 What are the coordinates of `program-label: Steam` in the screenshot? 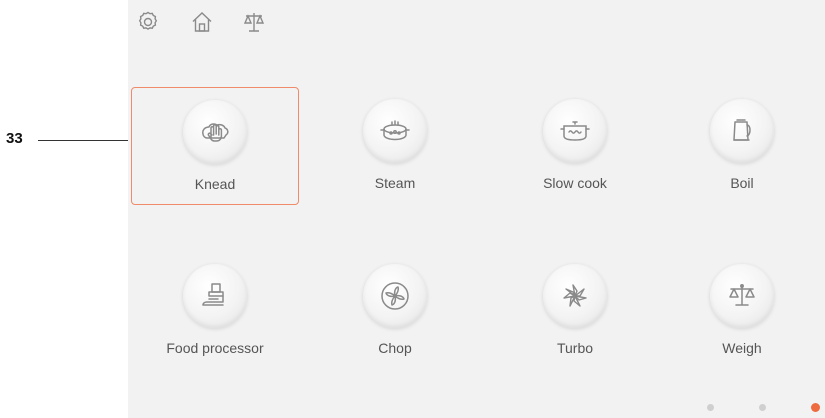 It's located at (395, 183).